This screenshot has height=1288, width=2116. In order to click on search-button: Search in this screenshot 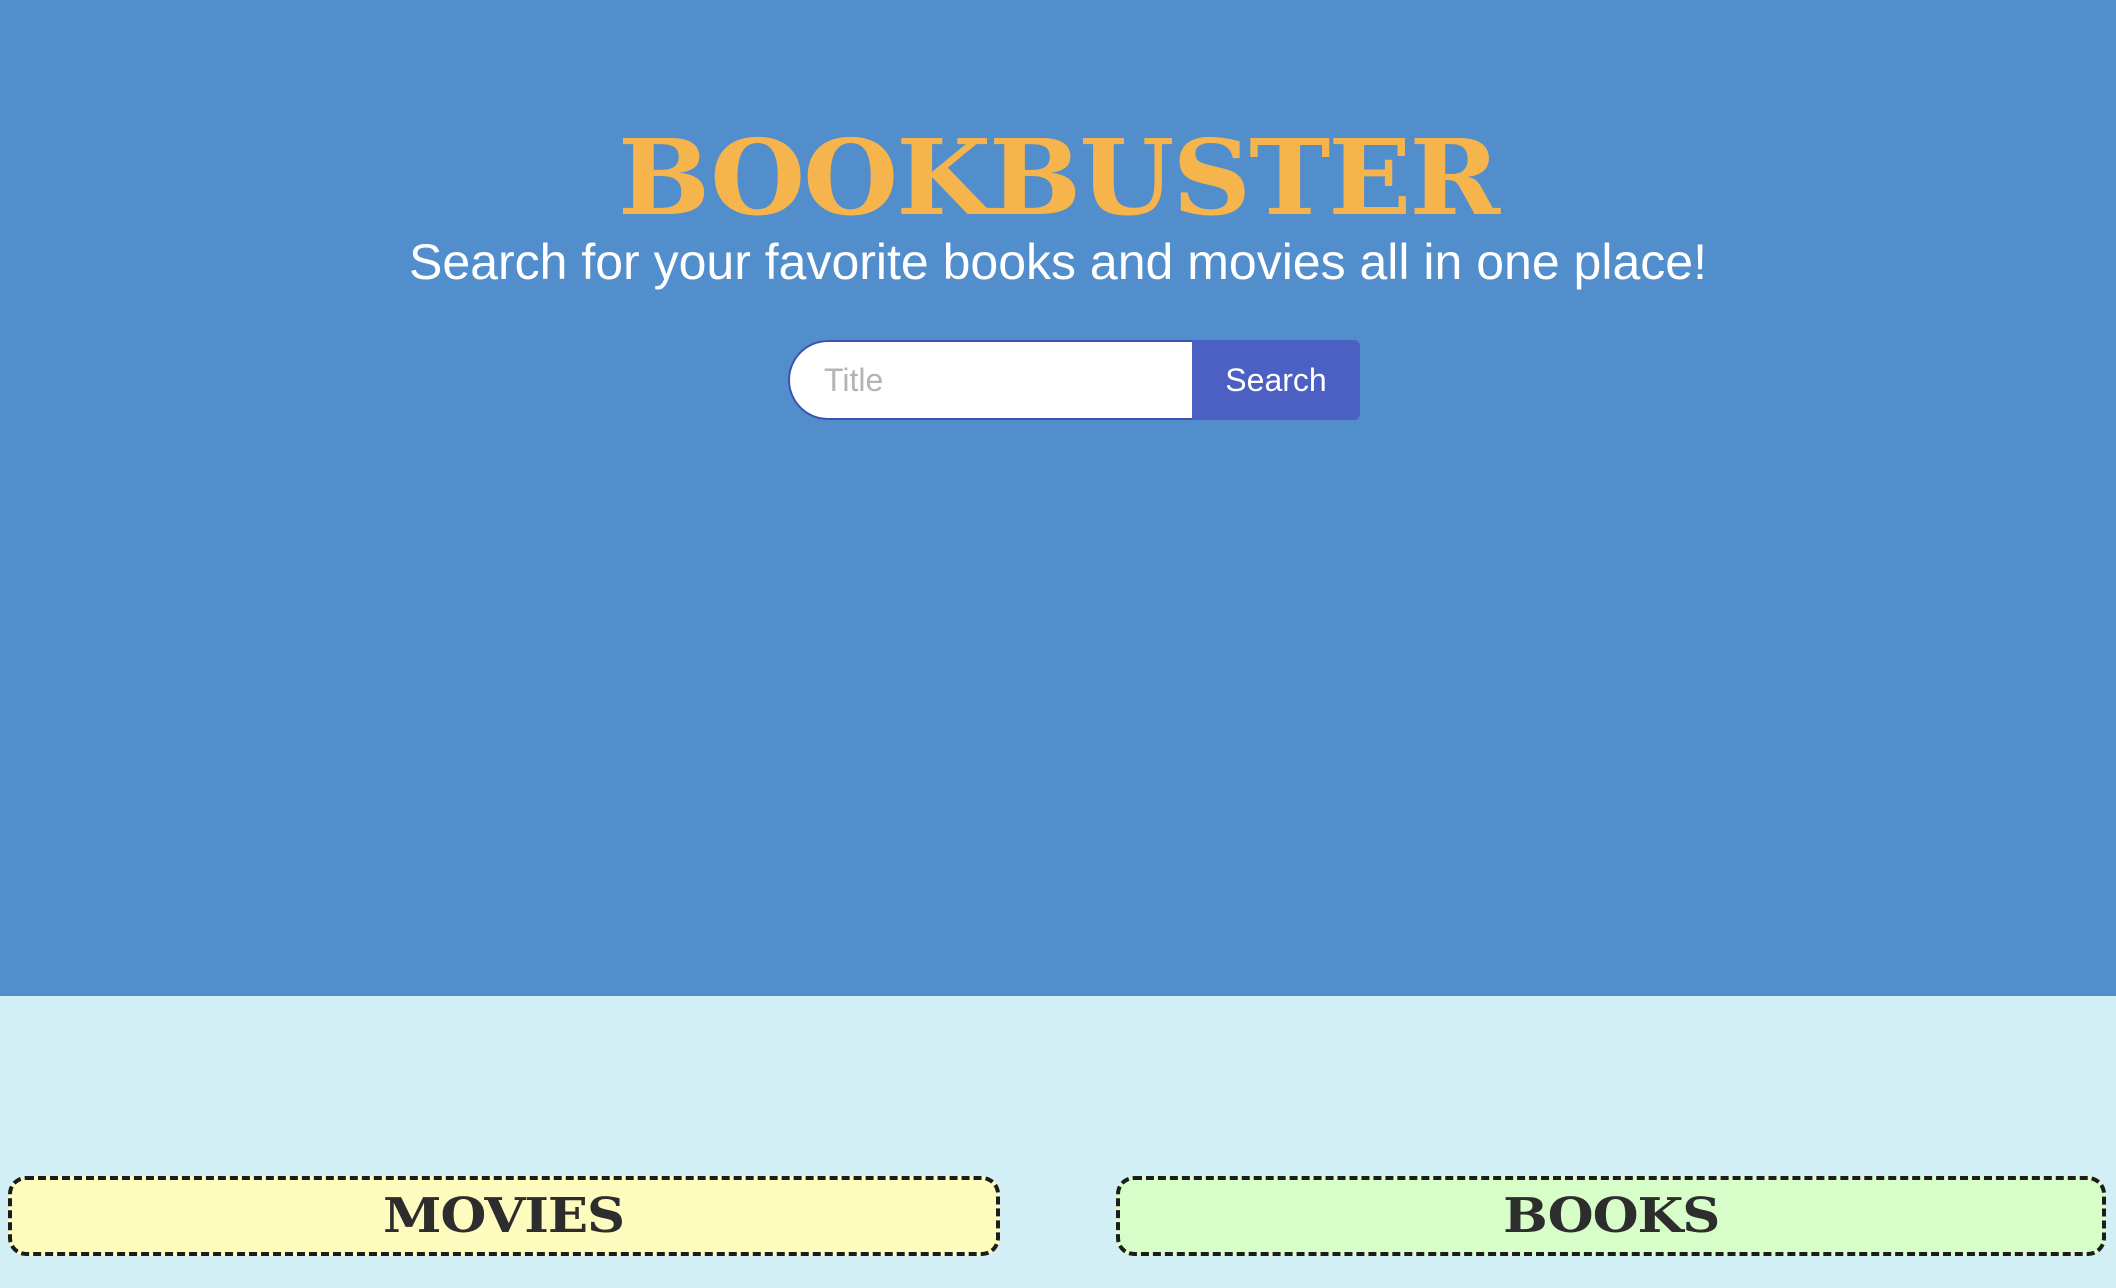, I will do `click(1276, 380)`.